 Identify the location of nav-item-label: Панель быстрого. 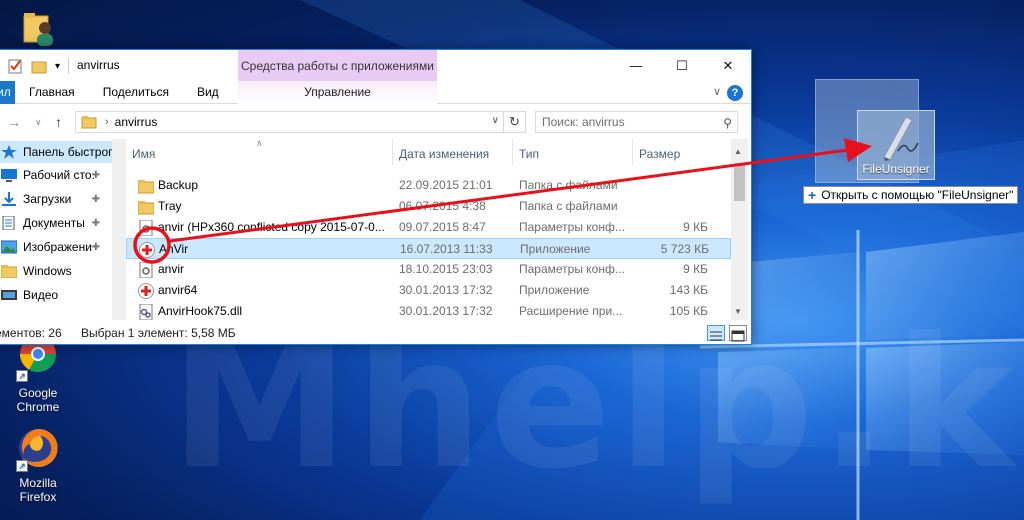
(71, 152).